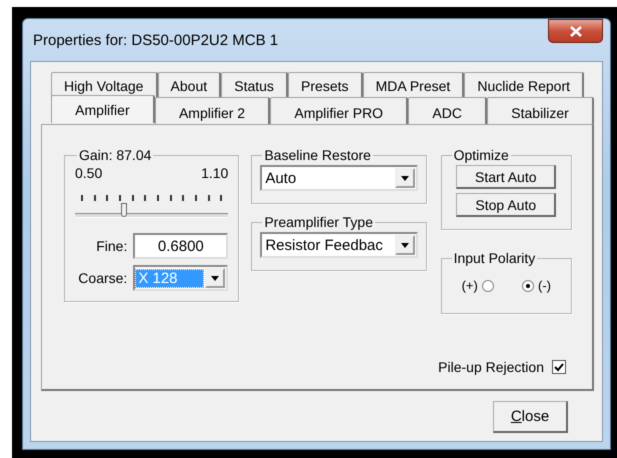 The height and width of the screenshot is (458, 617). What do you see at coordinates (470, 285) in the screenshot?
I see `radio-label: (+)` at bounding box center [470, 285].